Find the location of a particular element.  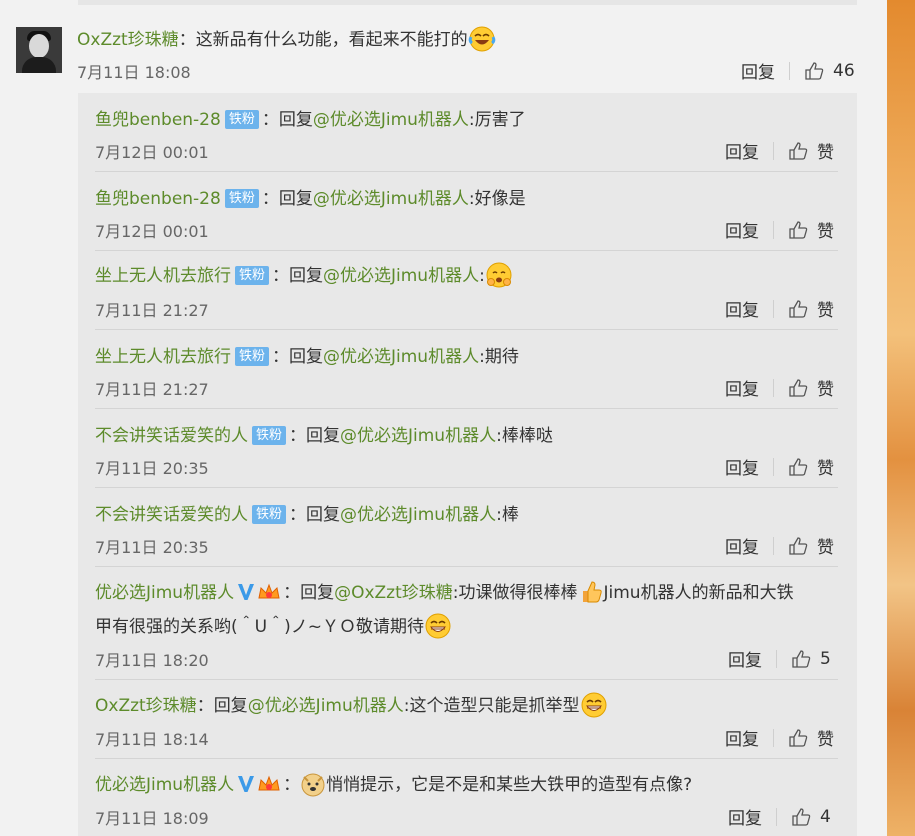

main-comment-username: OxZzt珍珠糖 is located at coordinates (128, 40).